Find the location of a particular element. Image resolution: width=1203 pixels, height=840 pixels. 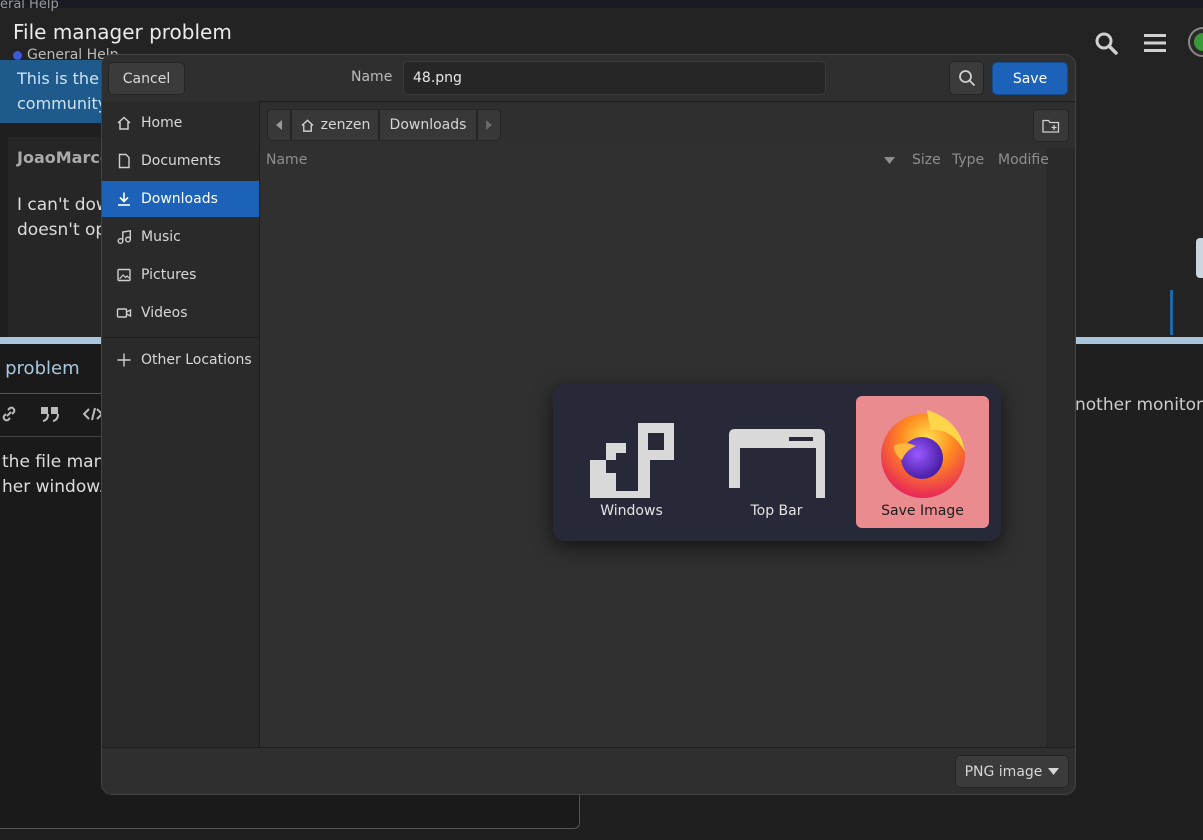

chevron-right-icon is located at coordinates (489, 125).